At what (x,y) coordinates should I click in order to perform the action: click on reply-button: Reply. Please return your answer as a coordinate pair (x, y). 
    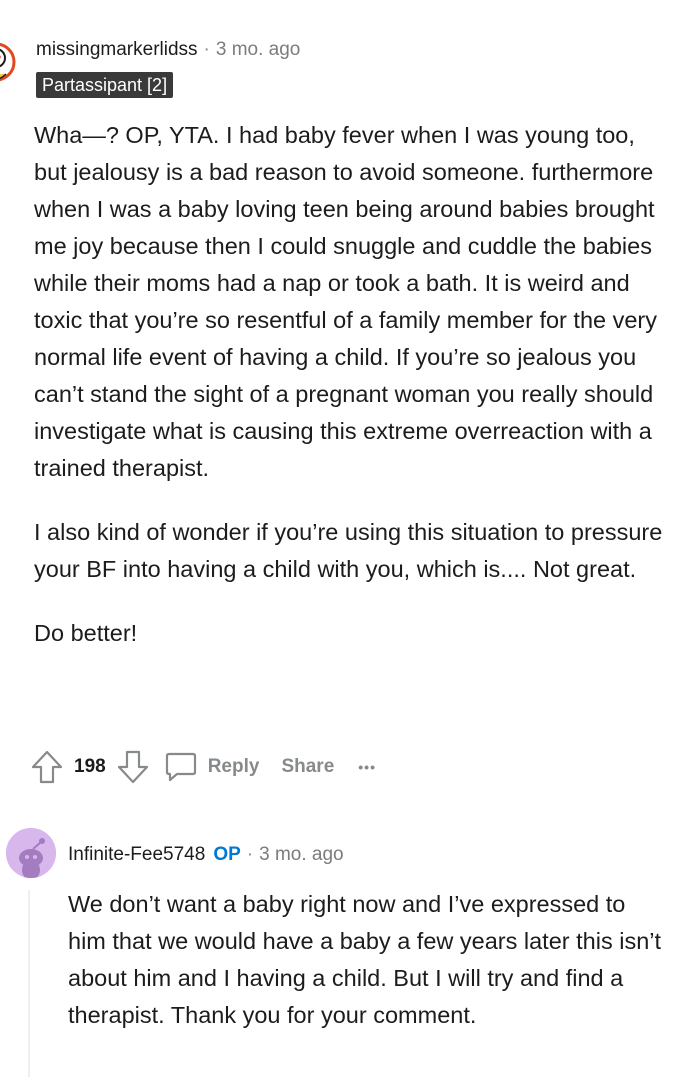
    Looking at the image, I should click on (212, 767).